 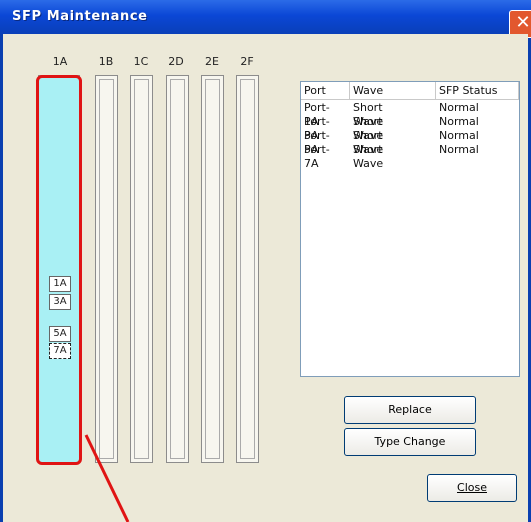 I want to click on column-slot-2d, so click(x=177, y=269).